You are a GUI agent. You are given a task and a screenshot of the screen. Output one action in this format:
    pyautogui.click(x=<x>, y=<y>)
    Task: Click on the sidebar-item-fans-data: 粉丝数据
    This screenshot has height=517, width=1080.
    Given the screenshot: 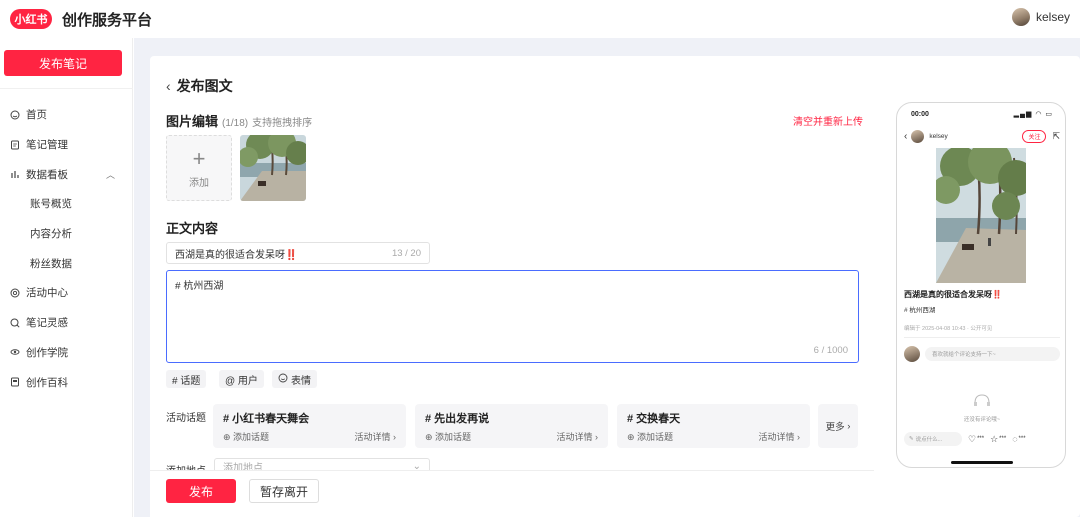 What is the action you would take?
    pyautogui.click(x=66, y=263)
    